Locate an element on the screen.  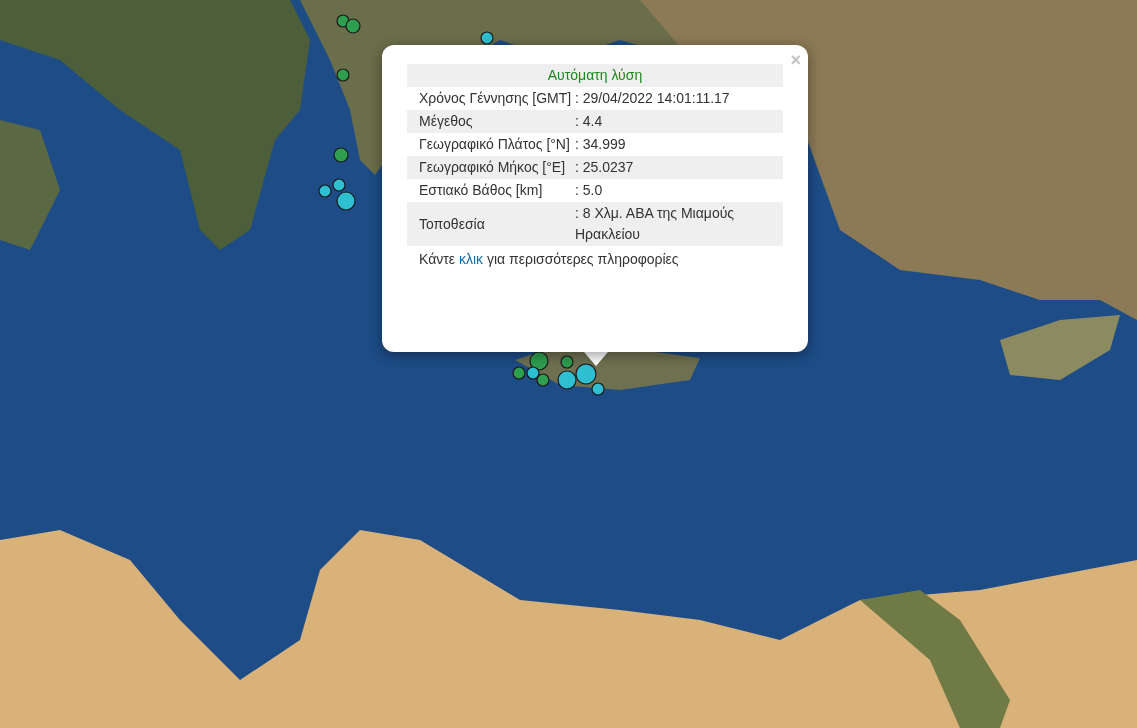
field-value: : 34.999 is located at coordinates (679, 144).